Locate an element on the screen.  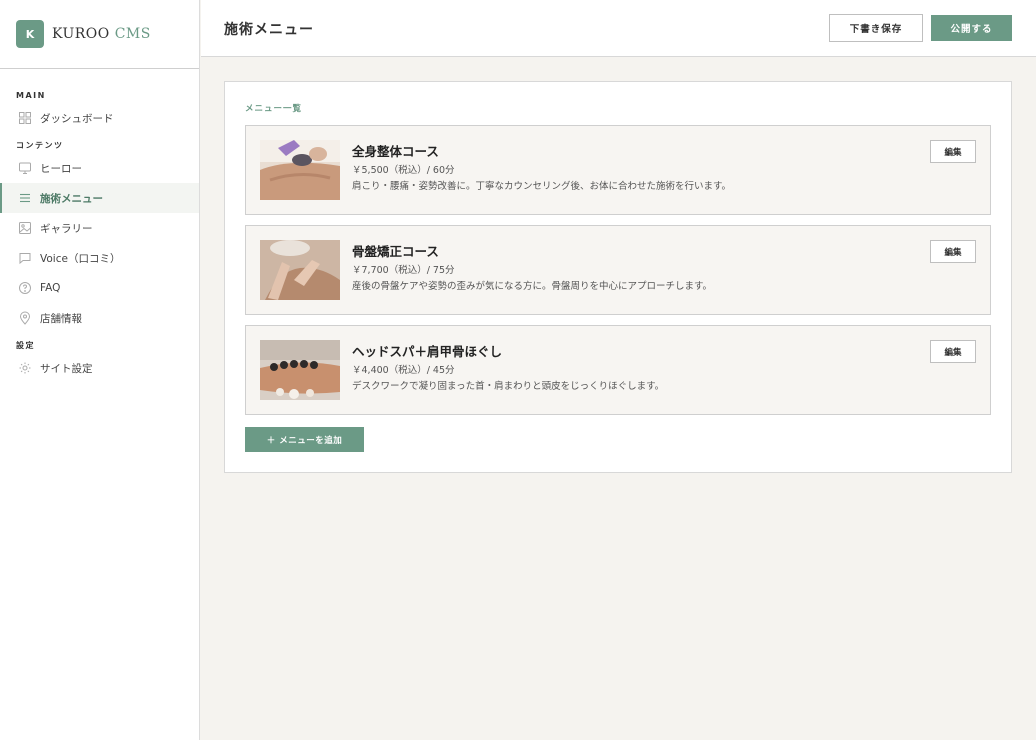
sidebar-item-menu: 施術メニュー is located at coordinates (99, 198).